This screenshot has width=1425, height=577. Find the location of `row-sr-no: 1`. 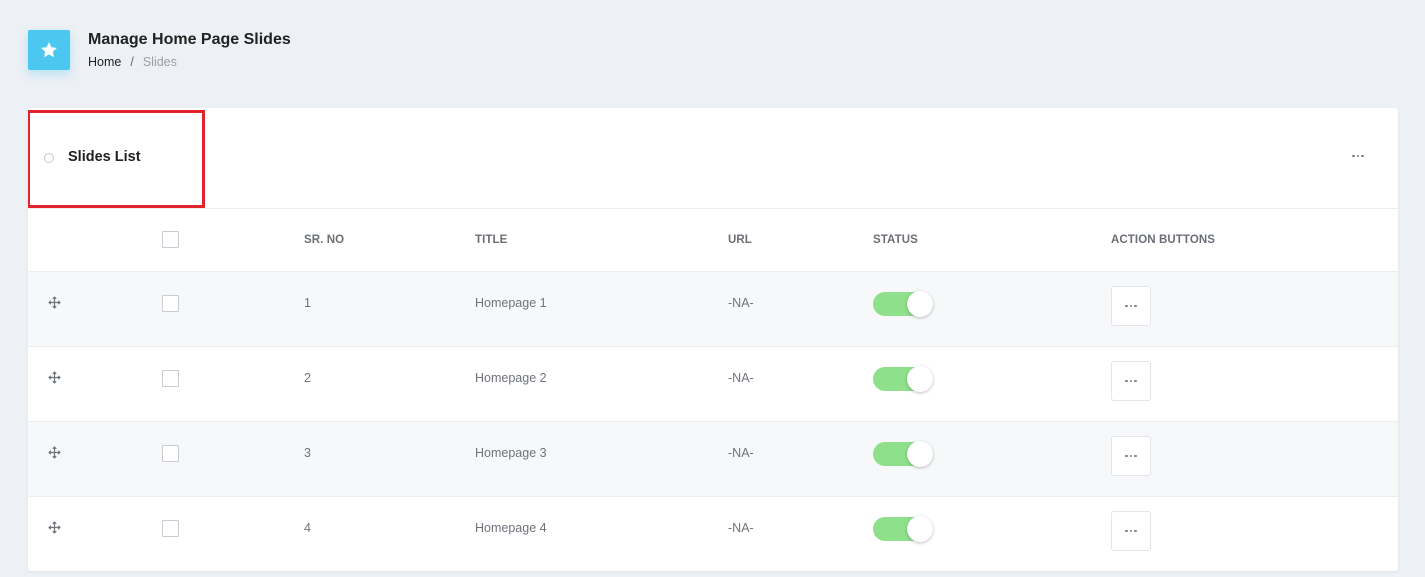

row-sr-no: 1 is located at coordinates (307, 303).